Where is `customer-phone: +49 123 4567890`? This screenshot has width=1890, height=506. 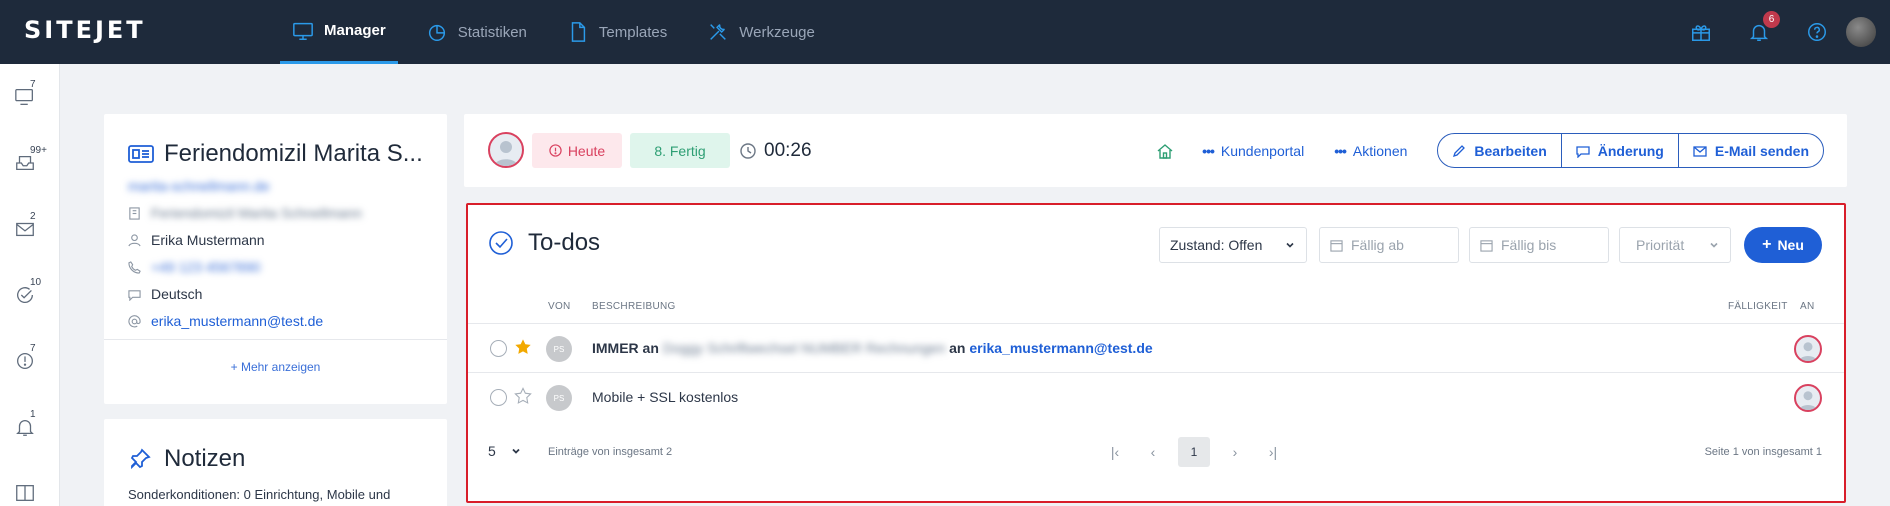
customer-phone: +49 123 4567890 is located at coordinates (205, 267).